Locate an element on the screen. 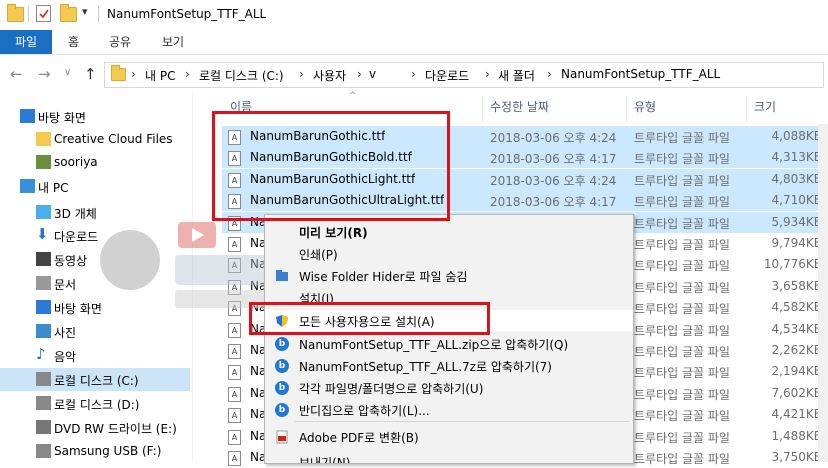 The width and height of the screenshot is (828, 468). properties-icon is located at coordinates (43, 13).